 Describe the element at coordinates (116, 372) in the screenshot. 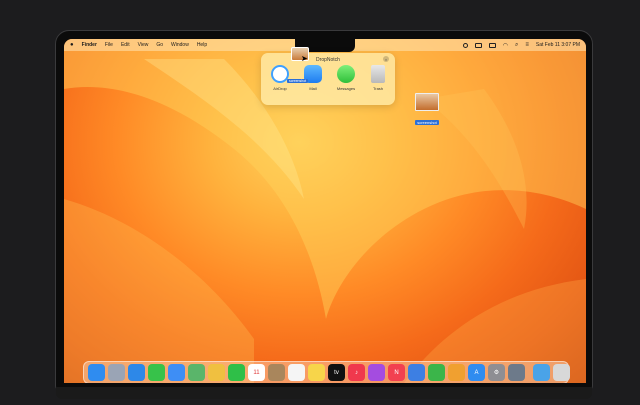

I see `dock-launchpad-icon` at that location.